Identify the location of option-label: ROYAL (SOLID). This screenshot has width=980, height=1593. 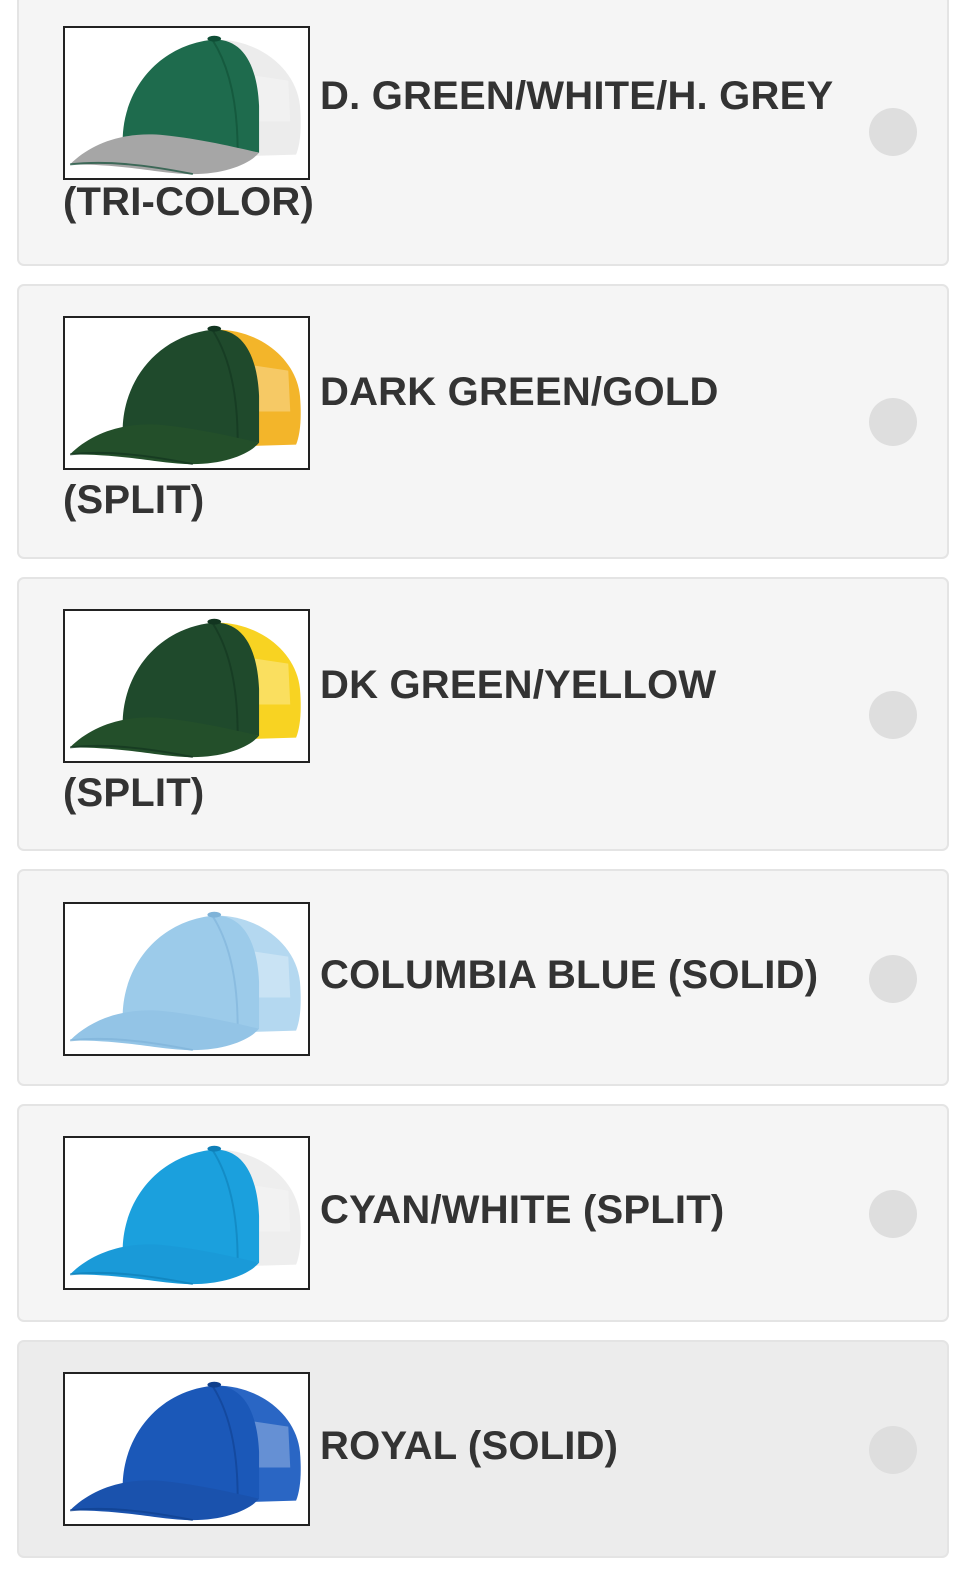
(469, 1446).